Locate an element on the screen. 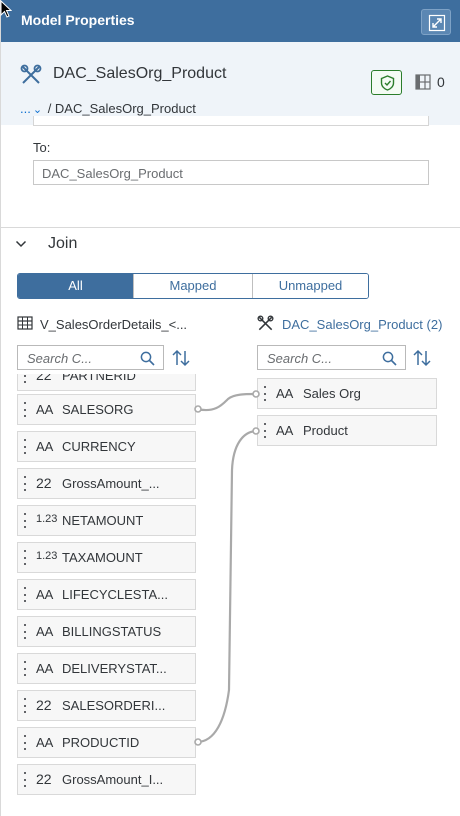  breadcrumb: ... ⌄ / DAC_SalesOrg_Product is located at coordinates (108, 108).